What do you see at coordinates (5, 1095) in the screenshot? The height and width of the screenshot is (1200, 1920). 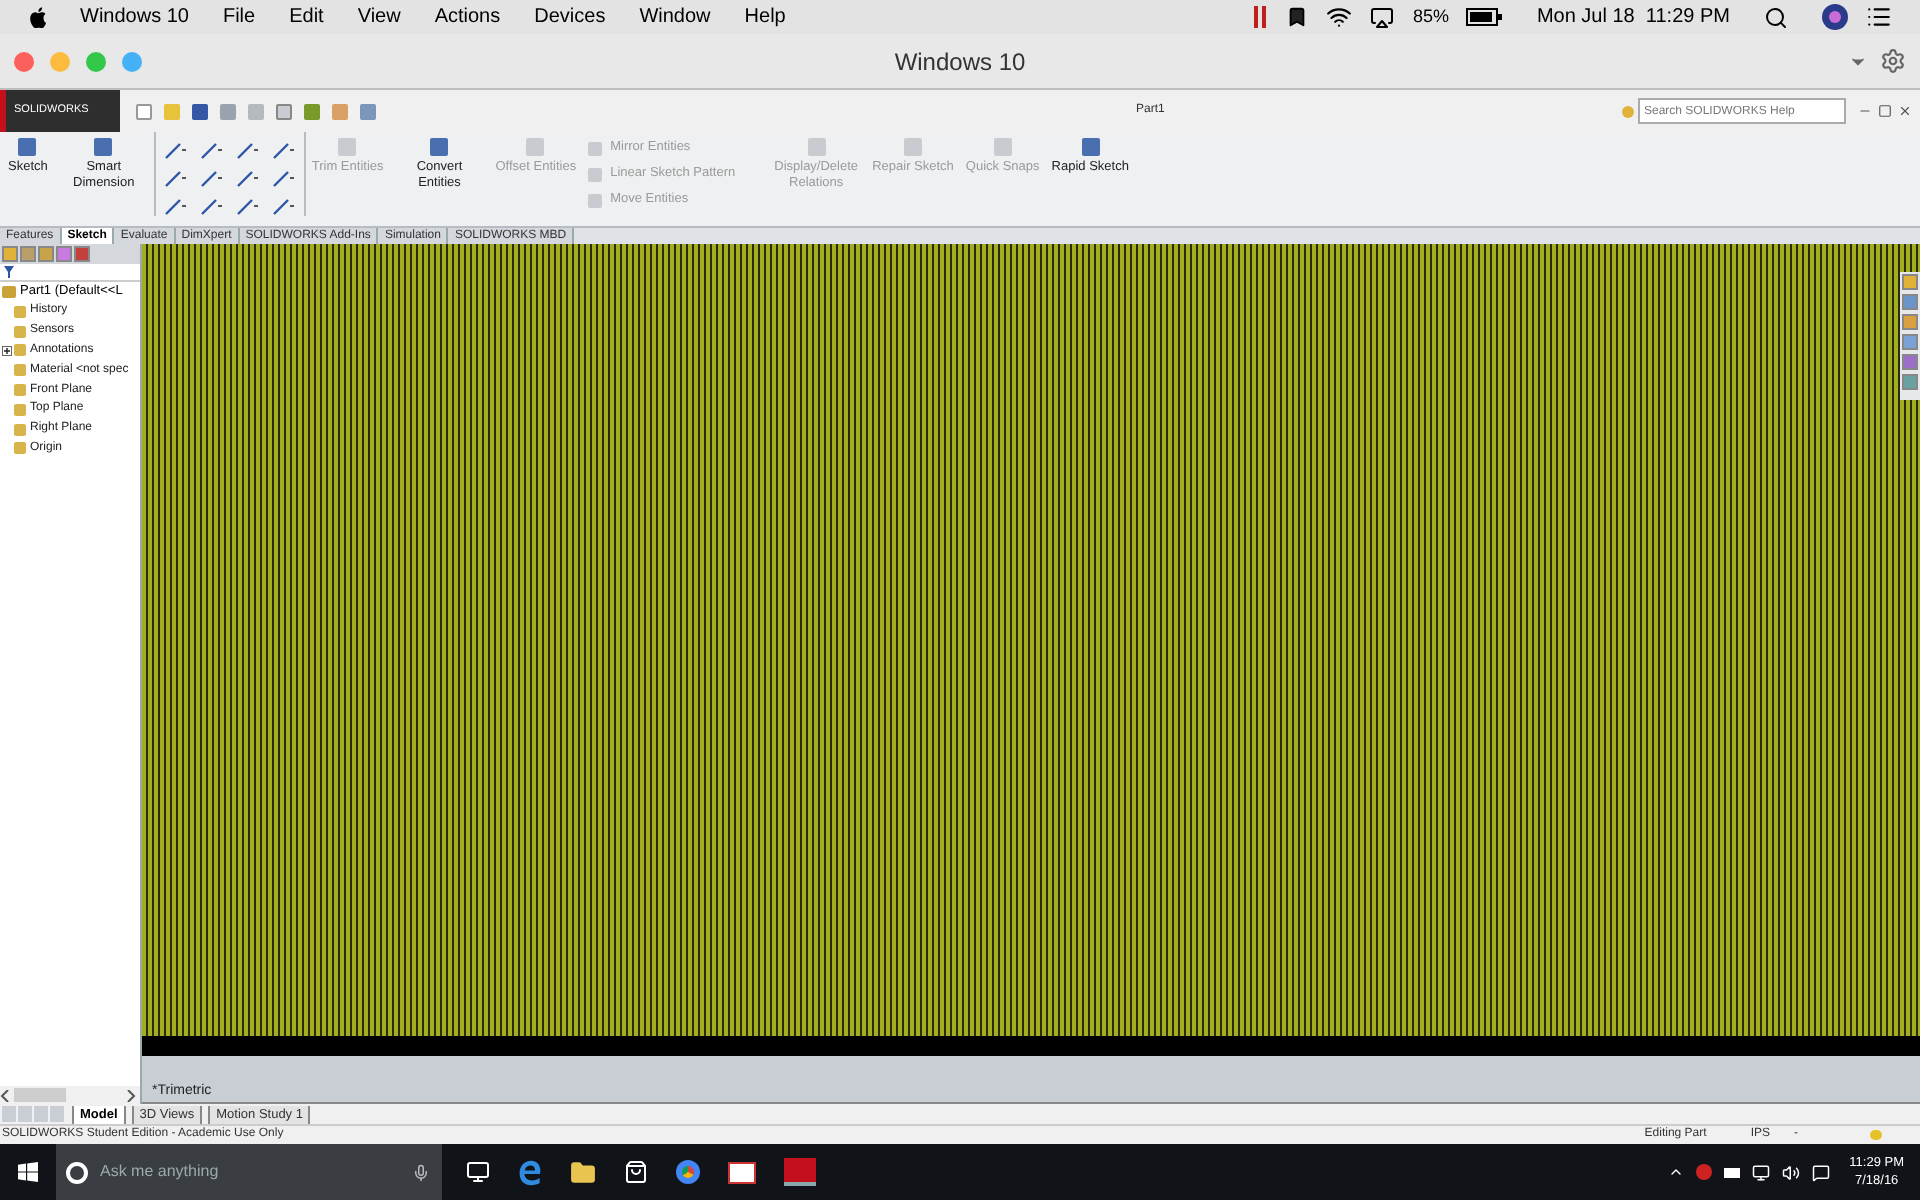 I see `scroll-left-icon` at bounding box center [5, 1095].